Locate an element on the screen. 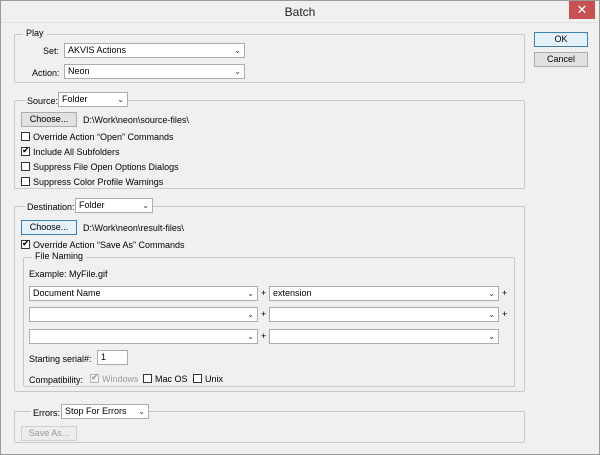 Image resolution: width=600 pixels, height=455 pixels. naming-row3-right-select: ⌄ is located at coordinates (384, 336).